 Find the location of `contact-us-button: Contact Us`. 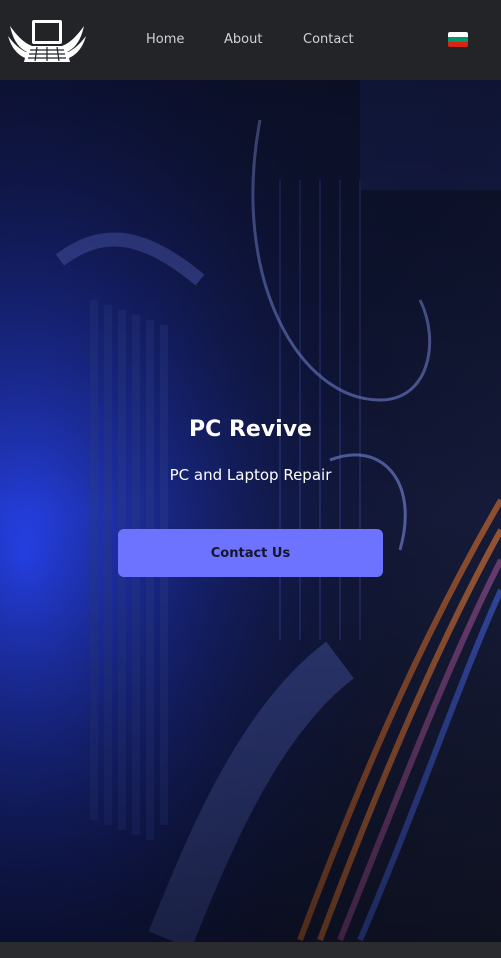

contact-us-button: Contact Us is located at coordinates (250, 553).